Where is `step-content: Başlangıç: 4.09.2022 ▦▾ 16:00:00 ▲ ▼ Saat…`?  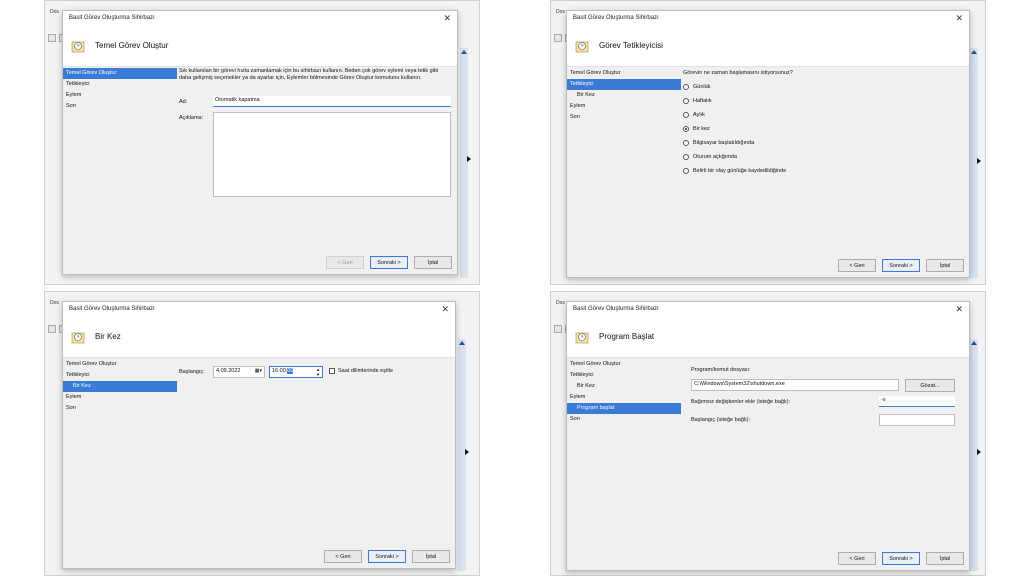 step-content: Başlangıç: 4.09.2022 ▦▾ 16:00:00 ▲ ▼ Saat… is located at coordinates (314, 379).